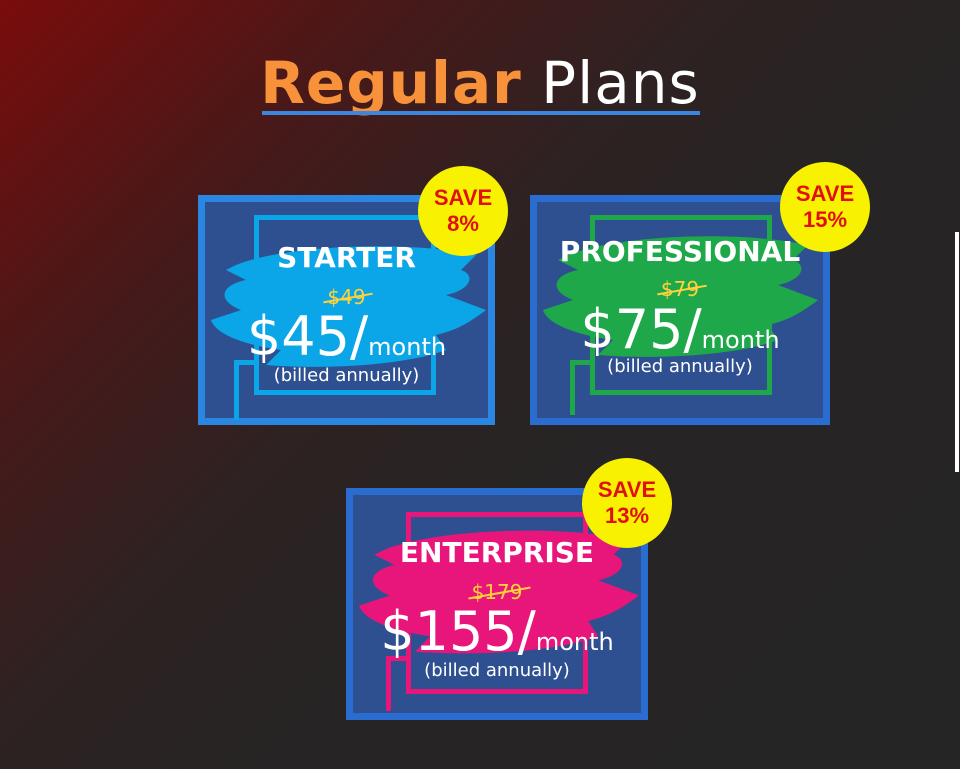 The height and width of the screenshot is (769, 960). Describe the element at coordinates (463, 211) in the screenshot. I see `save-badge-starter: SAVE 8%` at that location.